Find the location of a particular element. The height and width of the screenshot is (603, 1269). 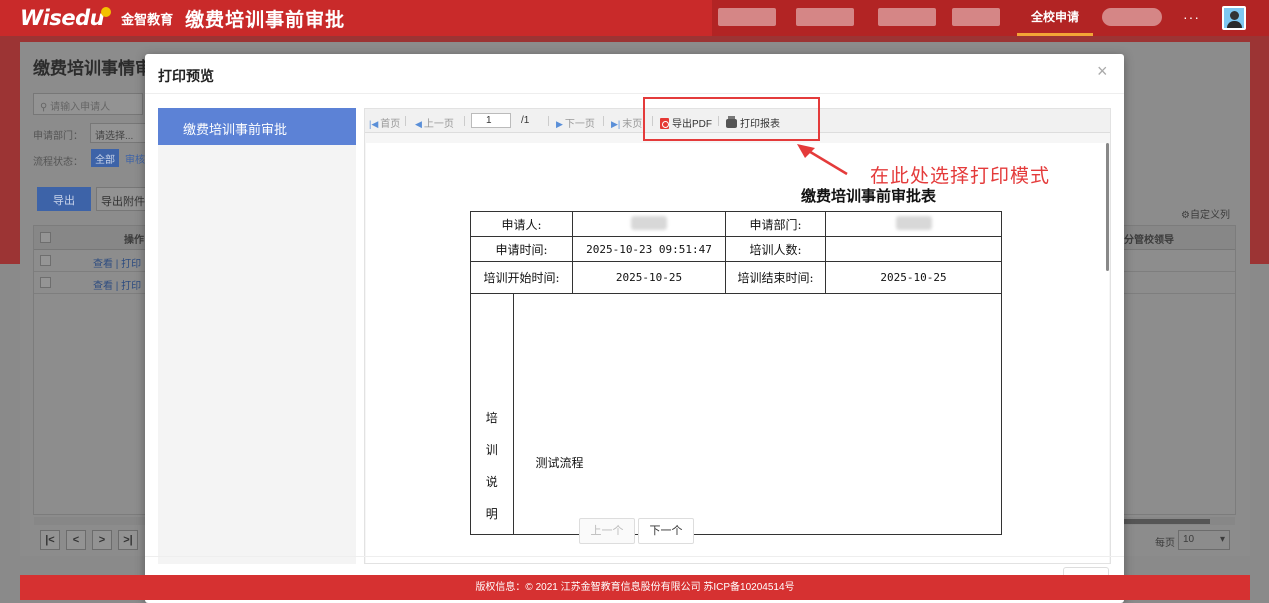

logo-text: Wisedu is located at coordinates (62, 18).